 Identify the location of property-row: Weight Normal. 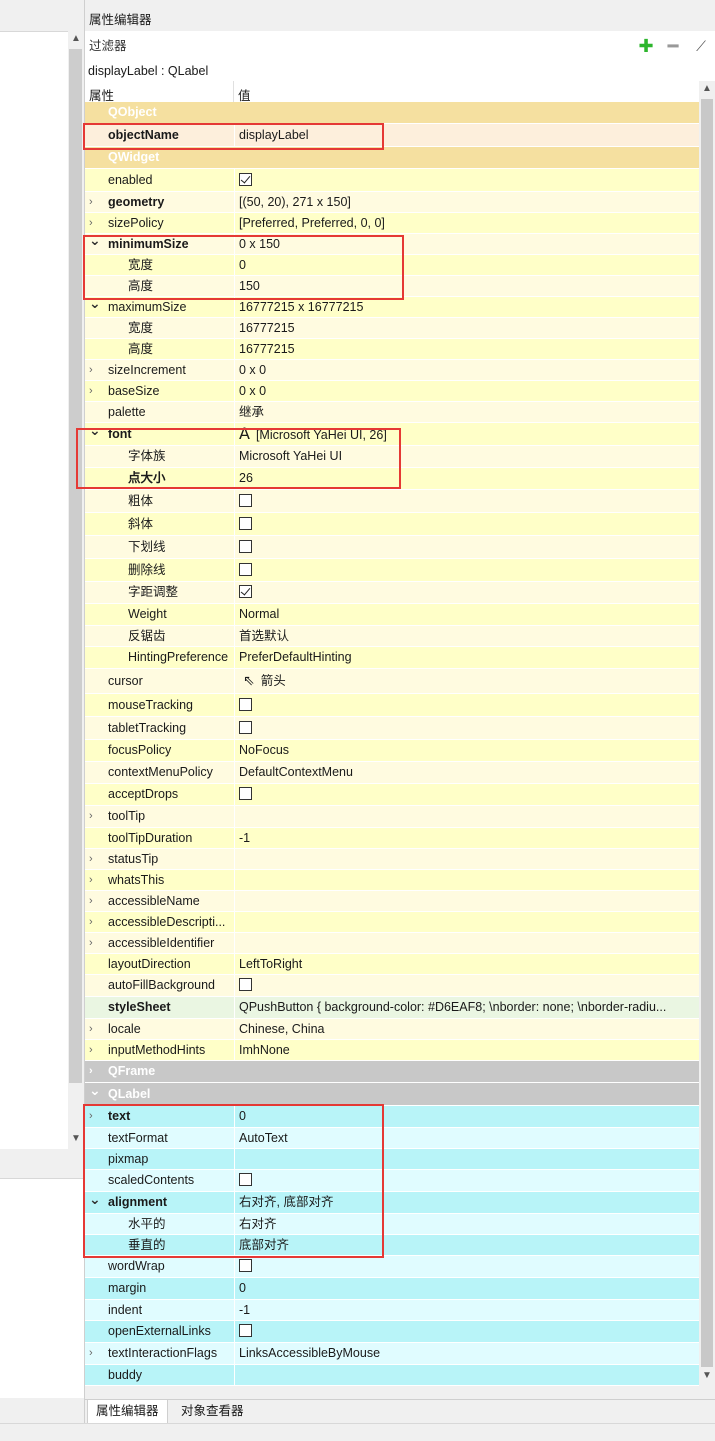
(392, 615).